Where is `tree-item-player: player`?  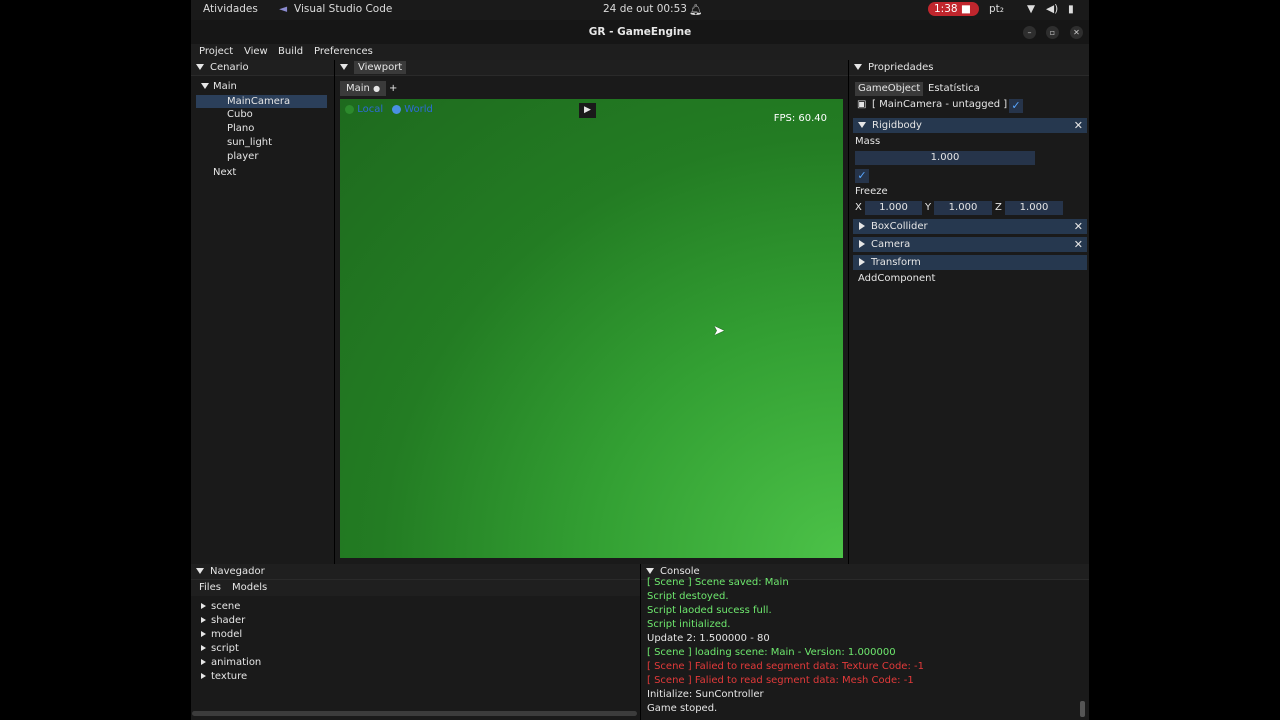 tree-item-player: player is located at coordinates (242, 156).